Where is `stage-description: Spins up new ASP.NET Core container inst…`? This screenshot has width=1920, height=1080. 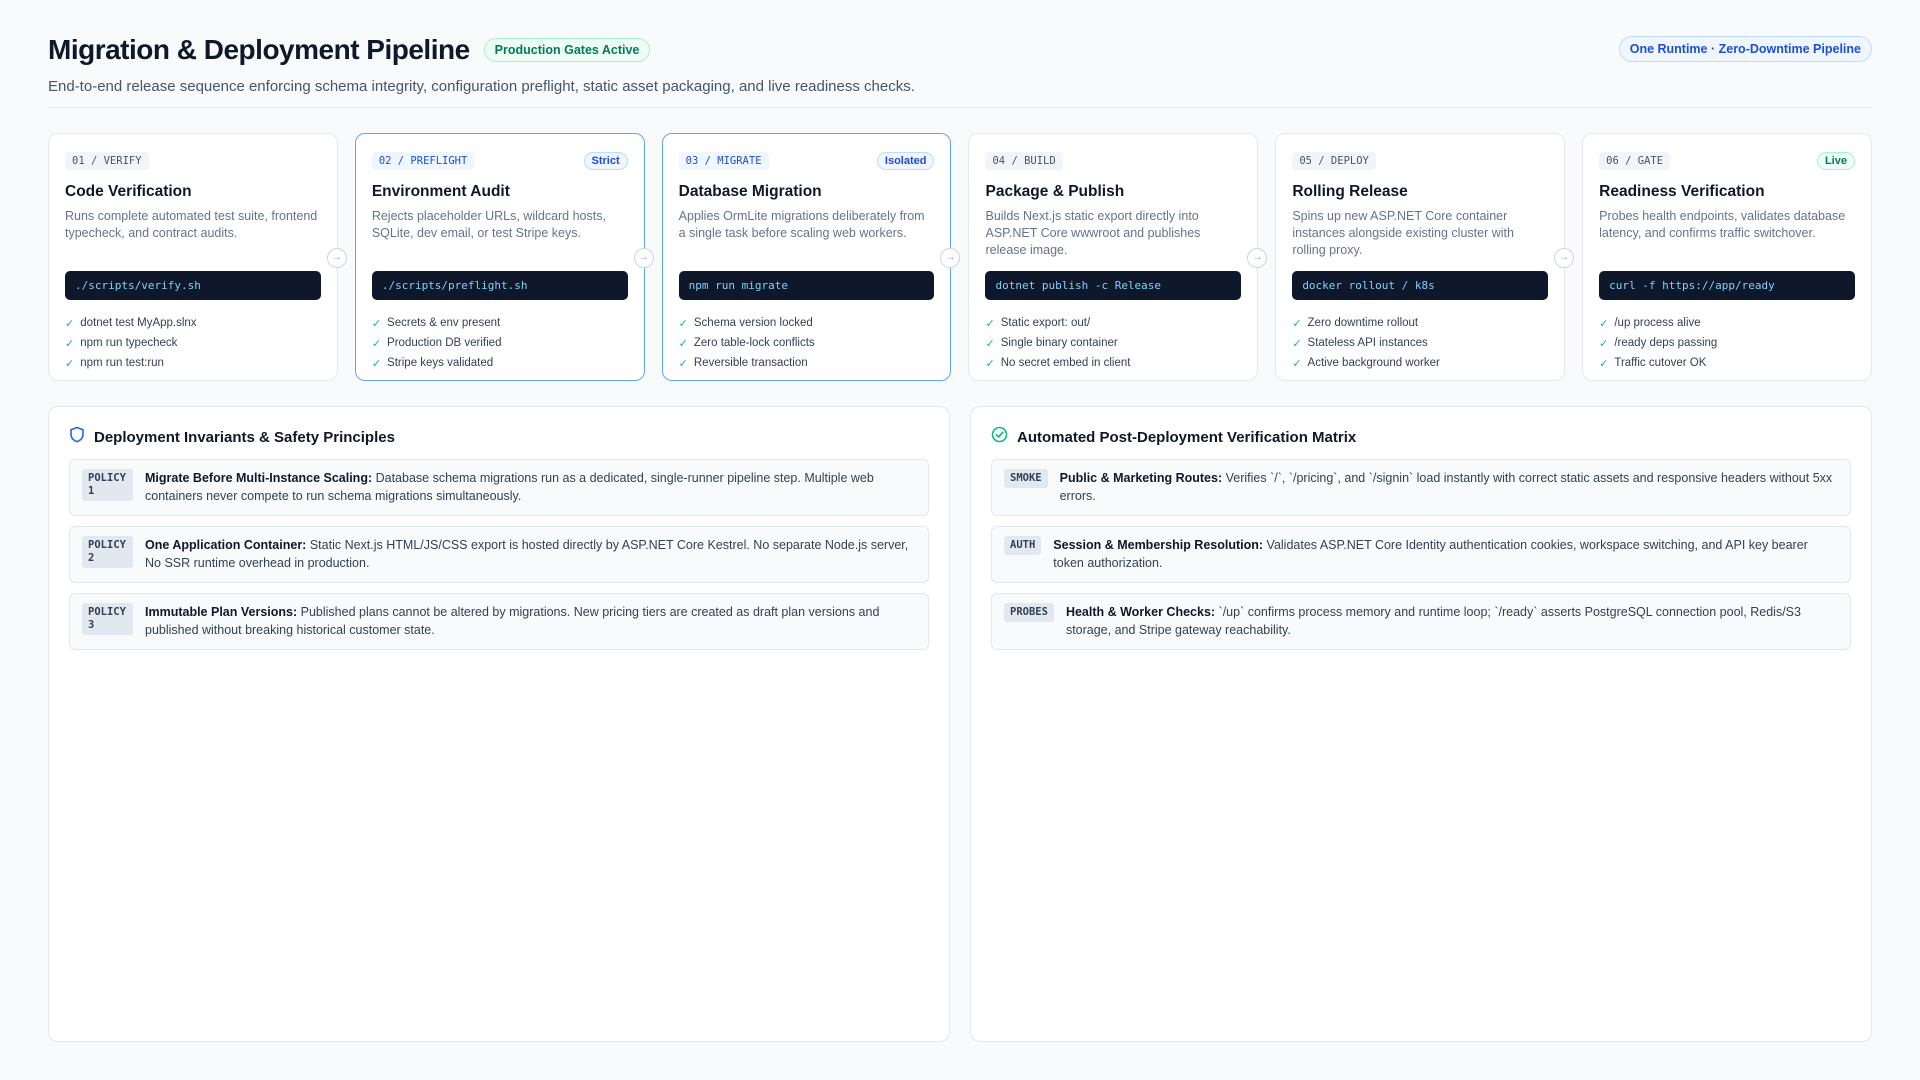 stage-description: Spins up new ASP.NET Core container inst… is located at coordinates (1403, 233).